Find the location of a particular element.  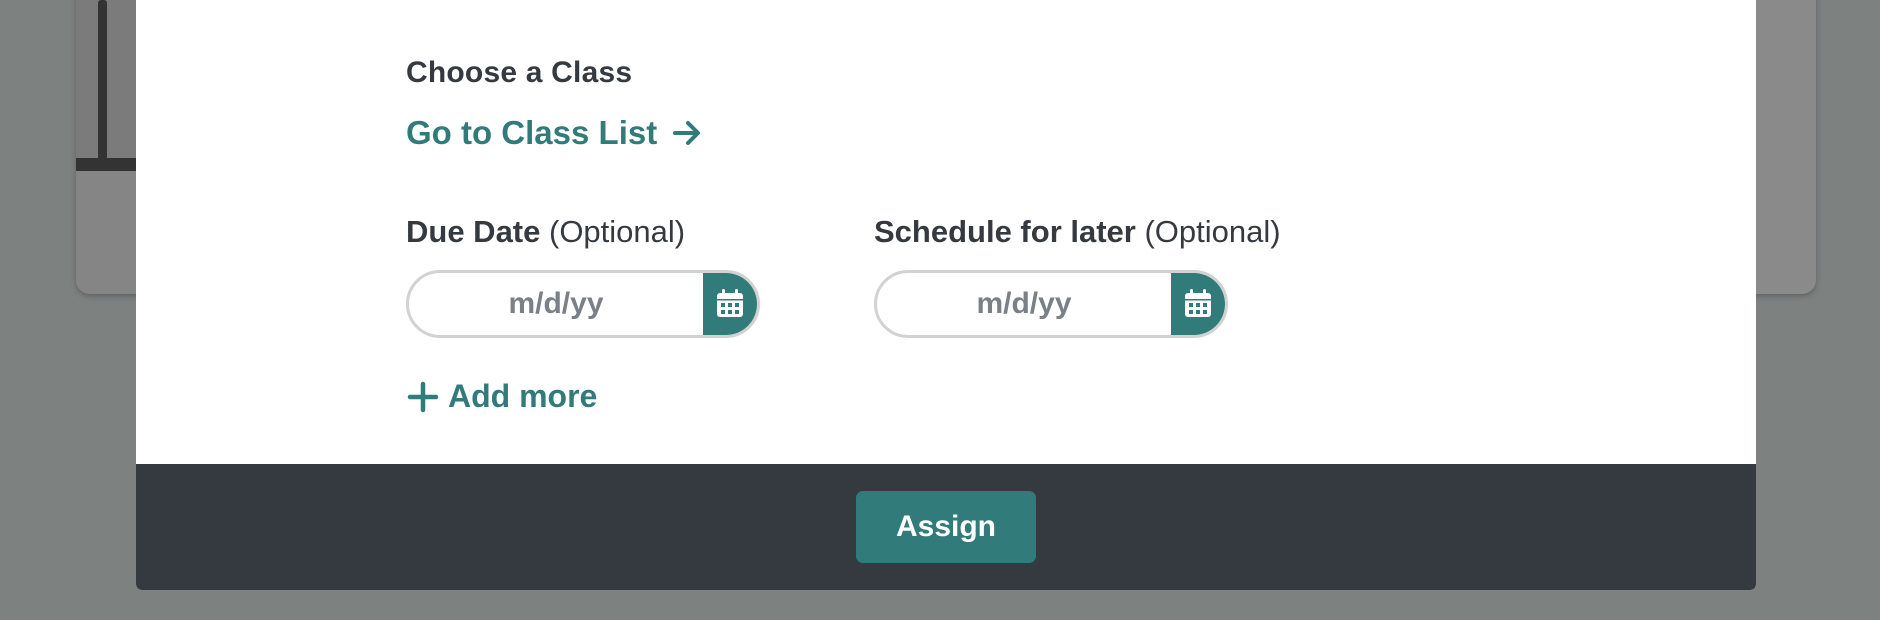

choose-class-title: Choose a Class is located at coordinates (519, 72).